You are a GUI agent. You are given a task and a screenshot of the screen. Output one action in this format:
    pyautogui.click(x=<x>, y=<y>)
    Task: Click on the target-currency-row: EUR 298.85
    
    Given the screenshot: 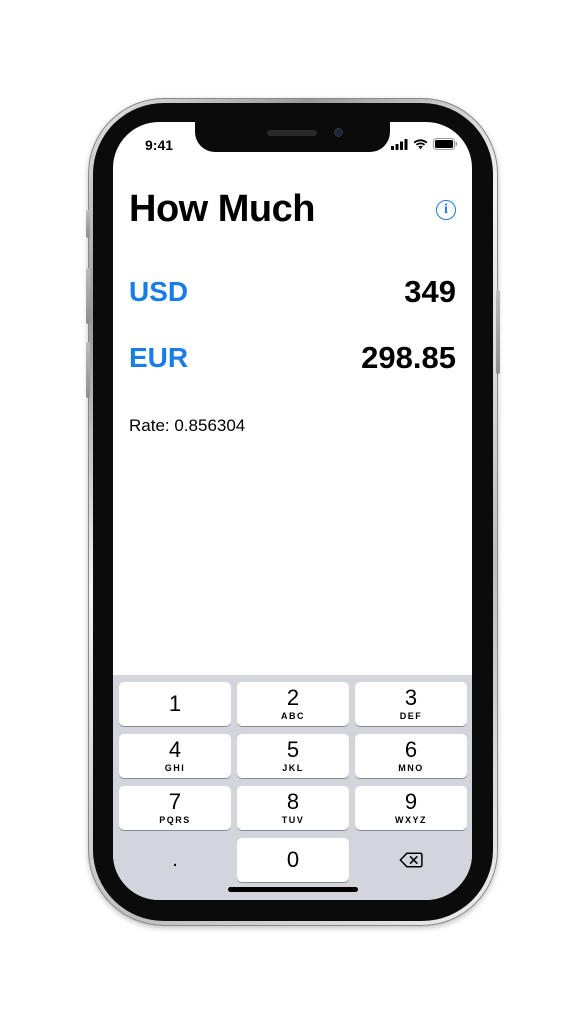 What is the action you would take?
    pyautogui.click(x=292, y=358)
    